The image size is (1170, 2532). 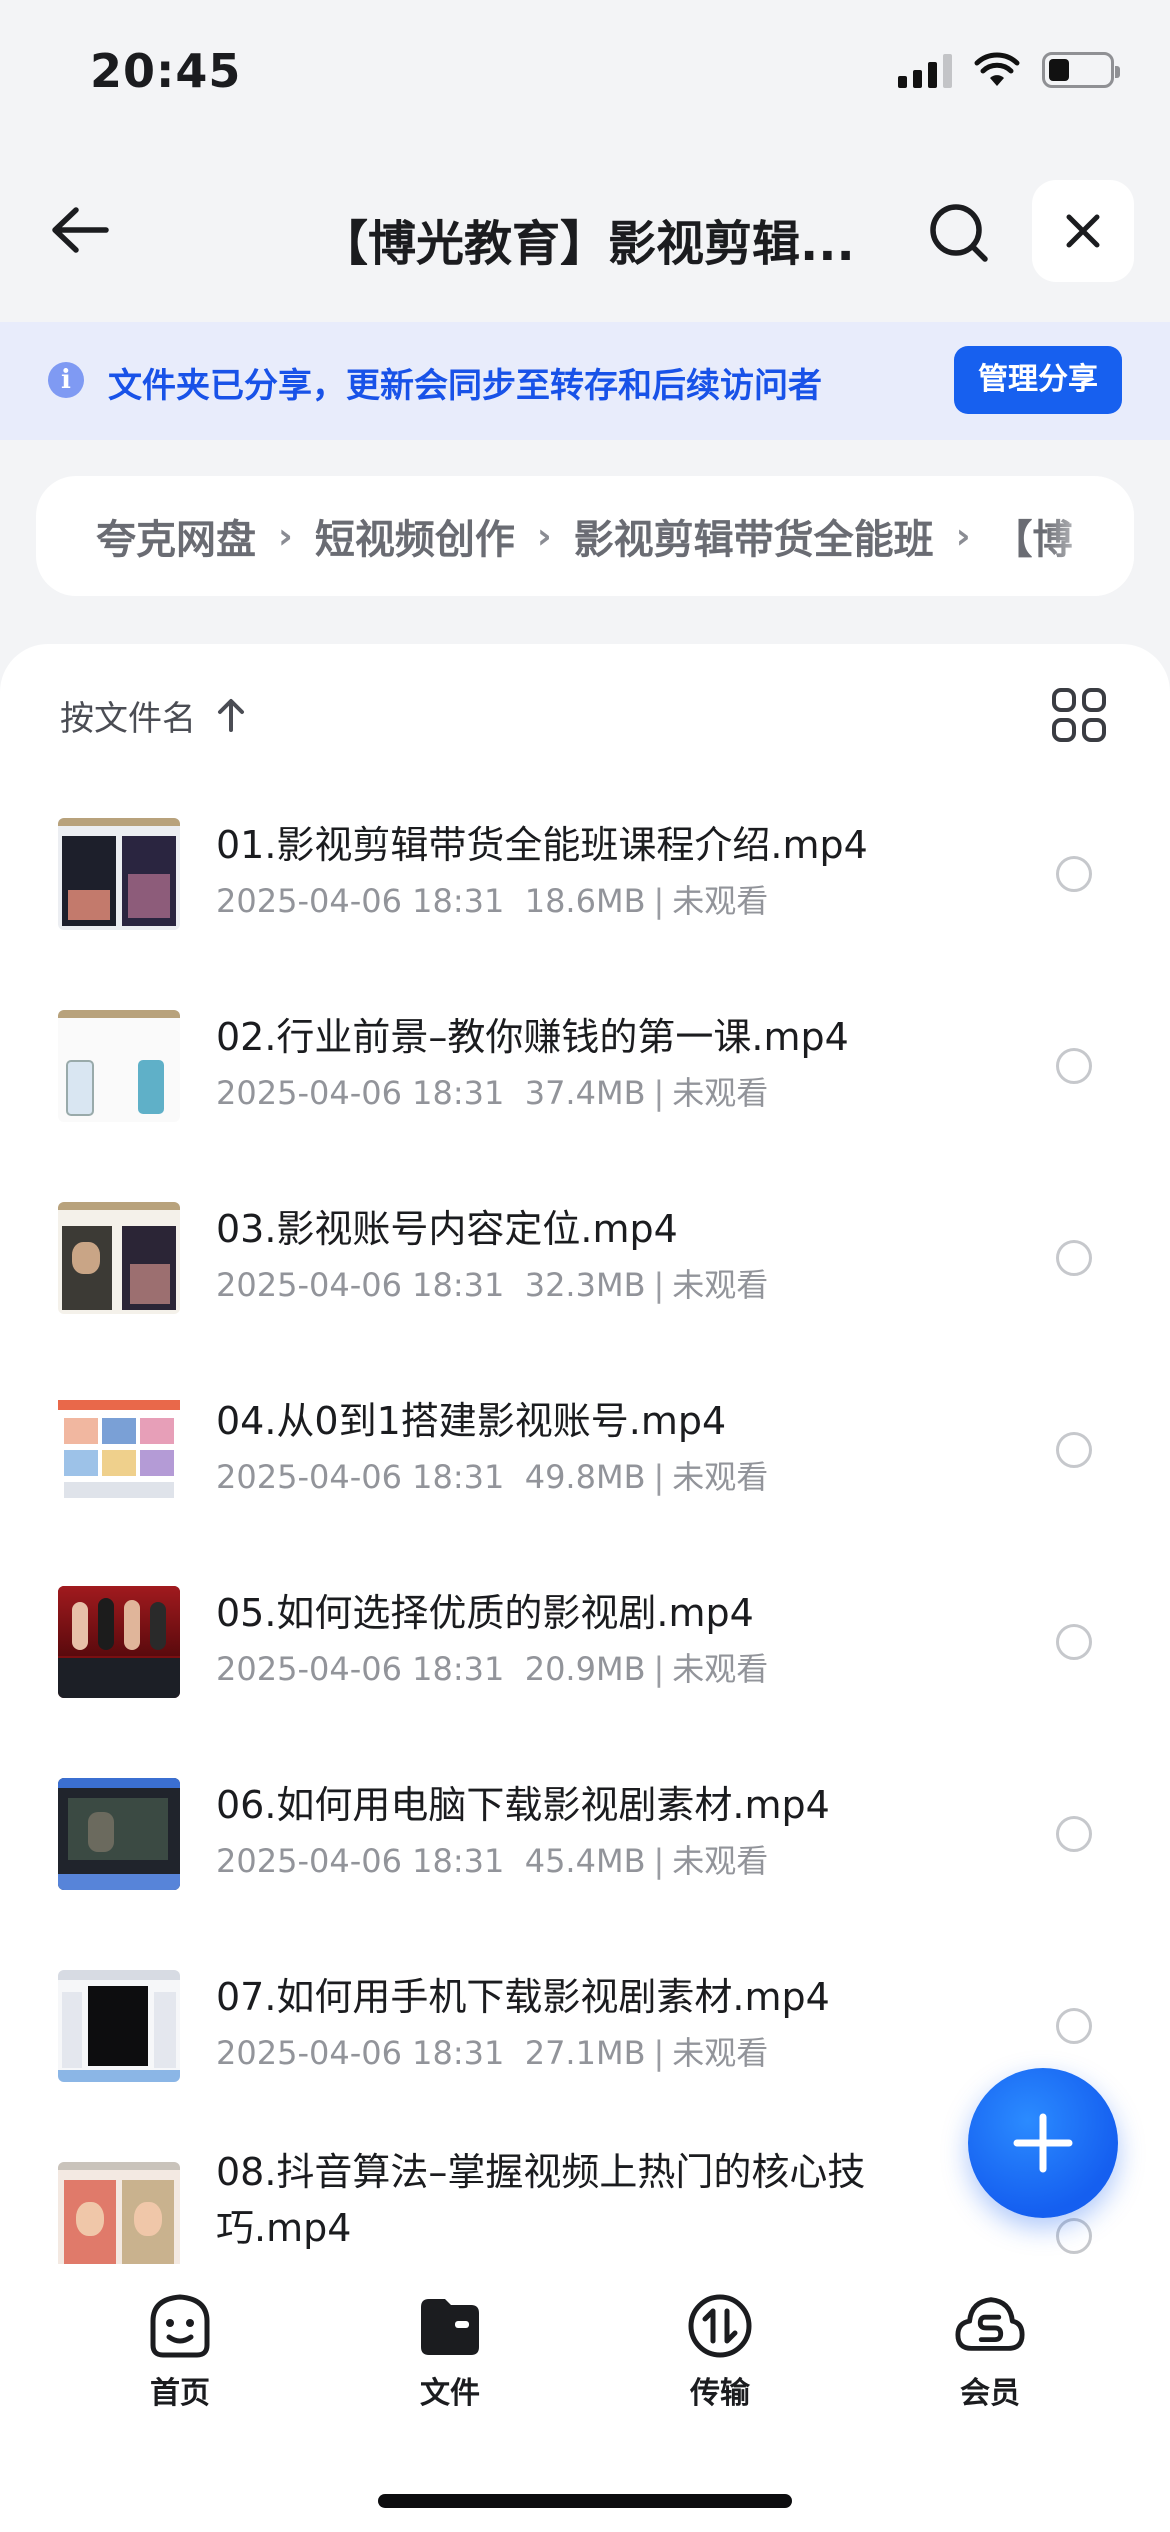 I want to click on file-size: 20.9MB, so click(x=585, y=1669).